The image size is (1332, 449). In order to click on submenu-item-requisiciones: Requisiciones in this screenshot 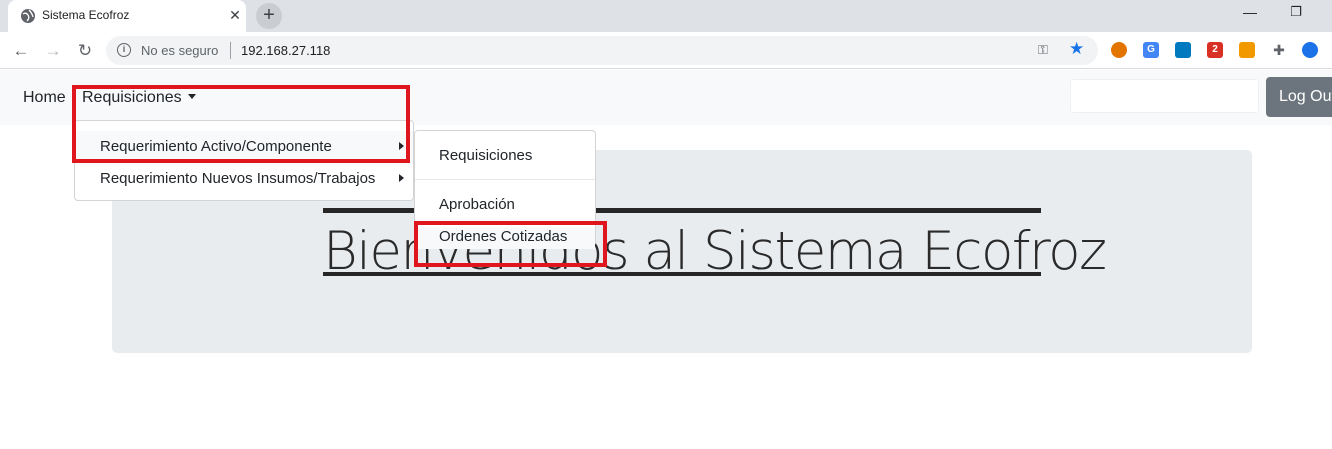, I will do `click(505, 155)`.